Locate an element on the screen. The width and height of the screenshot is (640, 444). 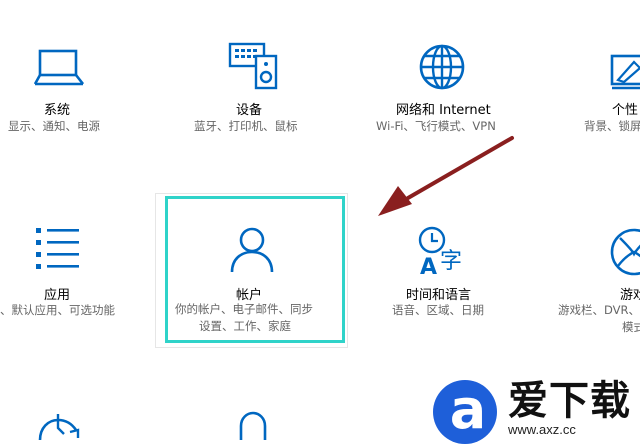
logo-url: www.axz.cc is located at coordinates (542, 429).